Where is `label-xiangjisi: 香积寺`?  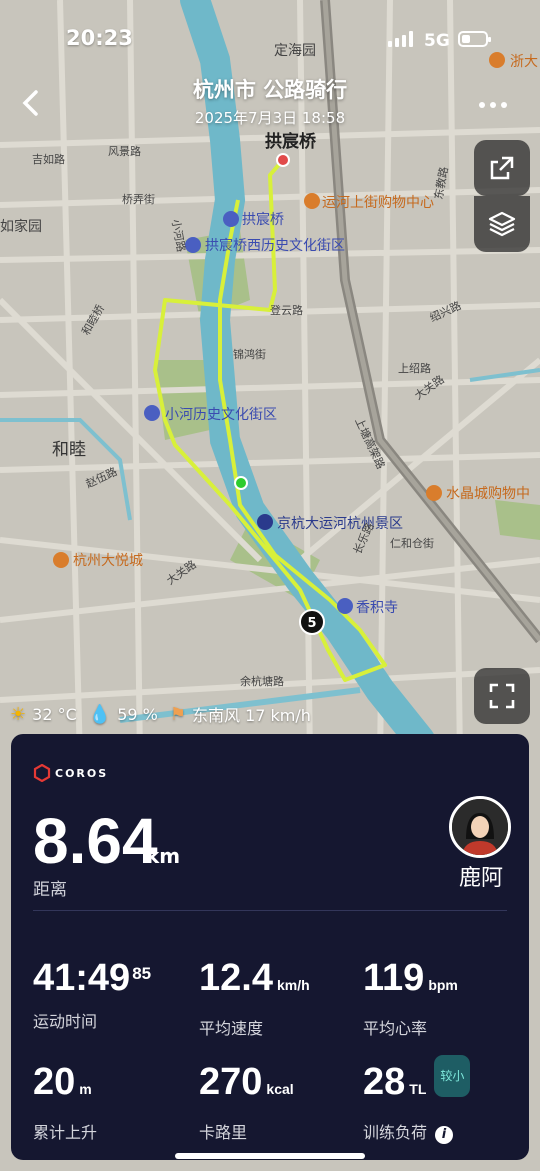 label-xiangjisi: 香积寺 is located at coordinates (377, 608).